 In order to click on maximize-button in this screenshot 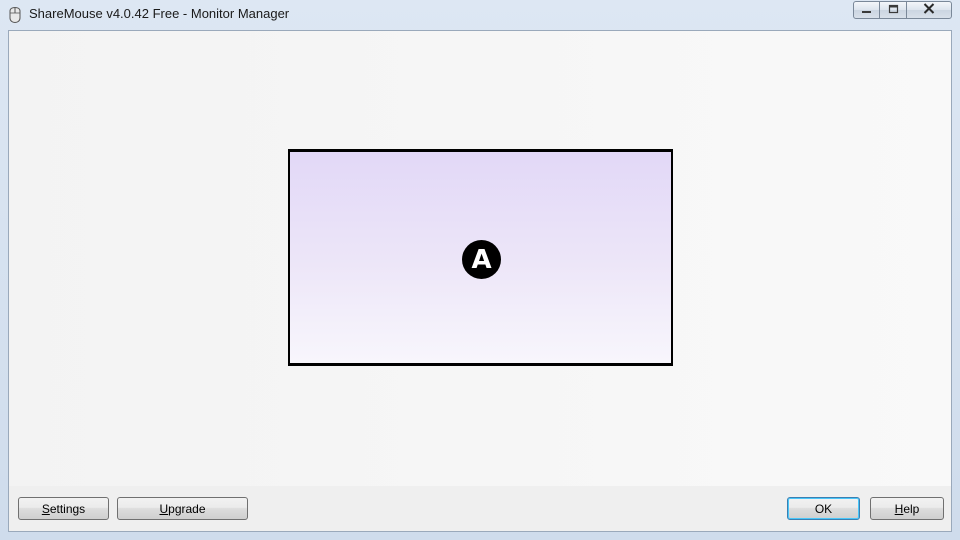, I will do `click(893, 10)`.